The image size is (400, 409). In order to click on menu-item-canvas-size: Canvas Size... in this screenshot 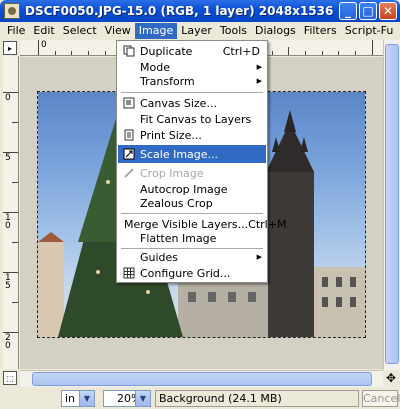, I will do `click(192, 103)`.